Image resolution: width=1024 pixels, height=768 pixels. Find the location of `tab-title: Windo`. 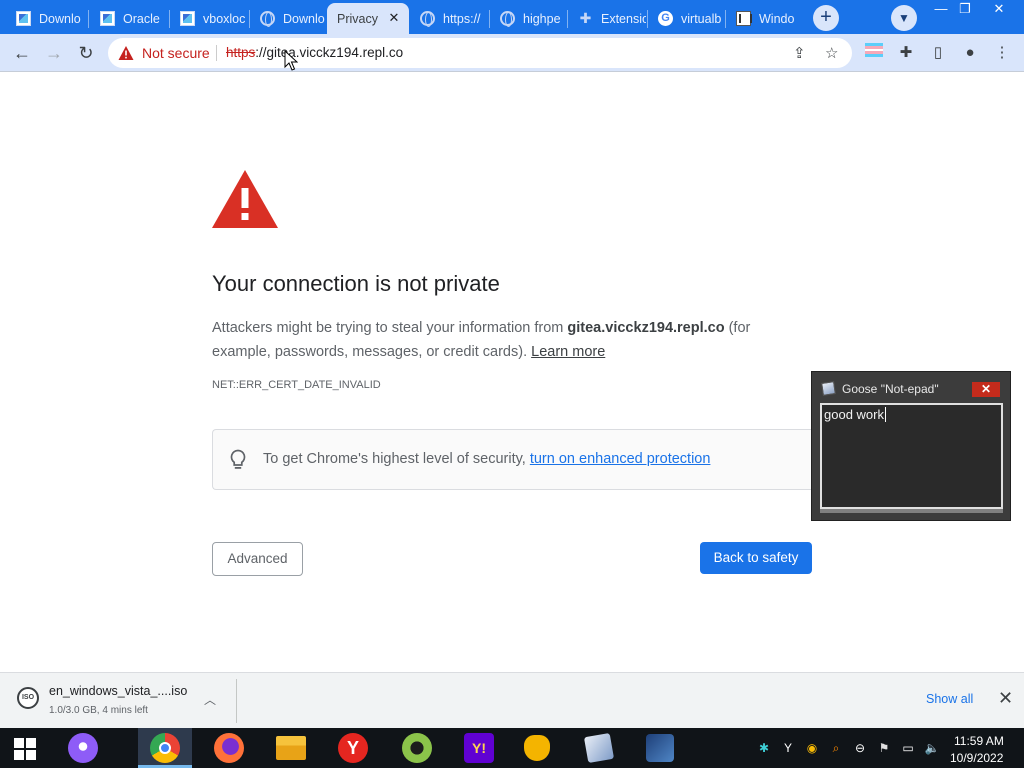

tab-title: Windo is located at coordinates (777, 18).